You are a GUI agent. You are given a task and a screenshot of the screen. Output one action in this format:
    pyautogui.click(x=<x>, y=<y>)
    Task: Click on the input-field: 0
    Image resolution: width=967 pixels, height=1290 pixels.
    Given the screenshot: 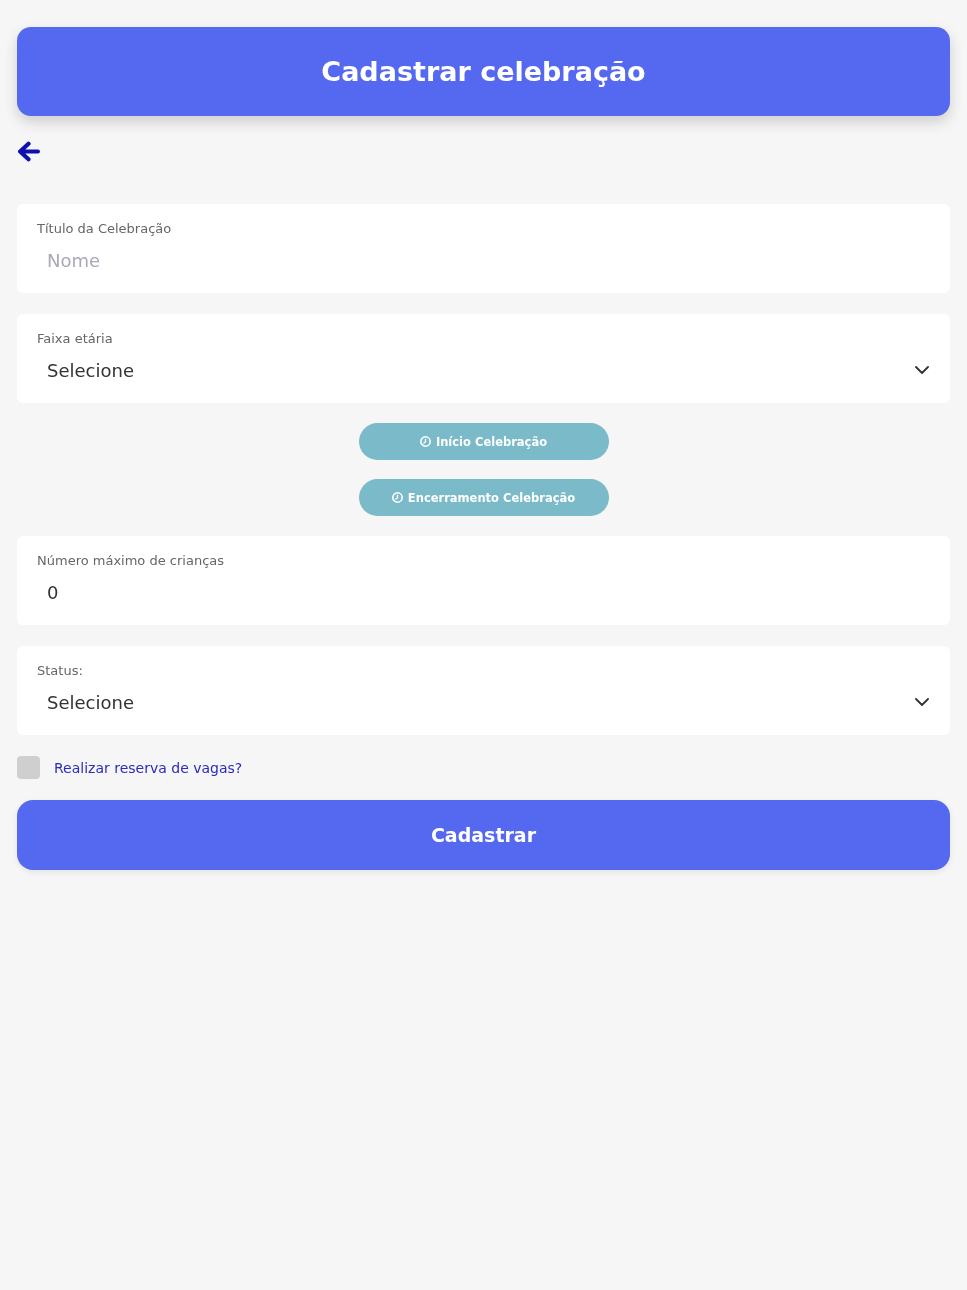 What is the action you would take?
    pyautogui.click(x=488, y=592)
    